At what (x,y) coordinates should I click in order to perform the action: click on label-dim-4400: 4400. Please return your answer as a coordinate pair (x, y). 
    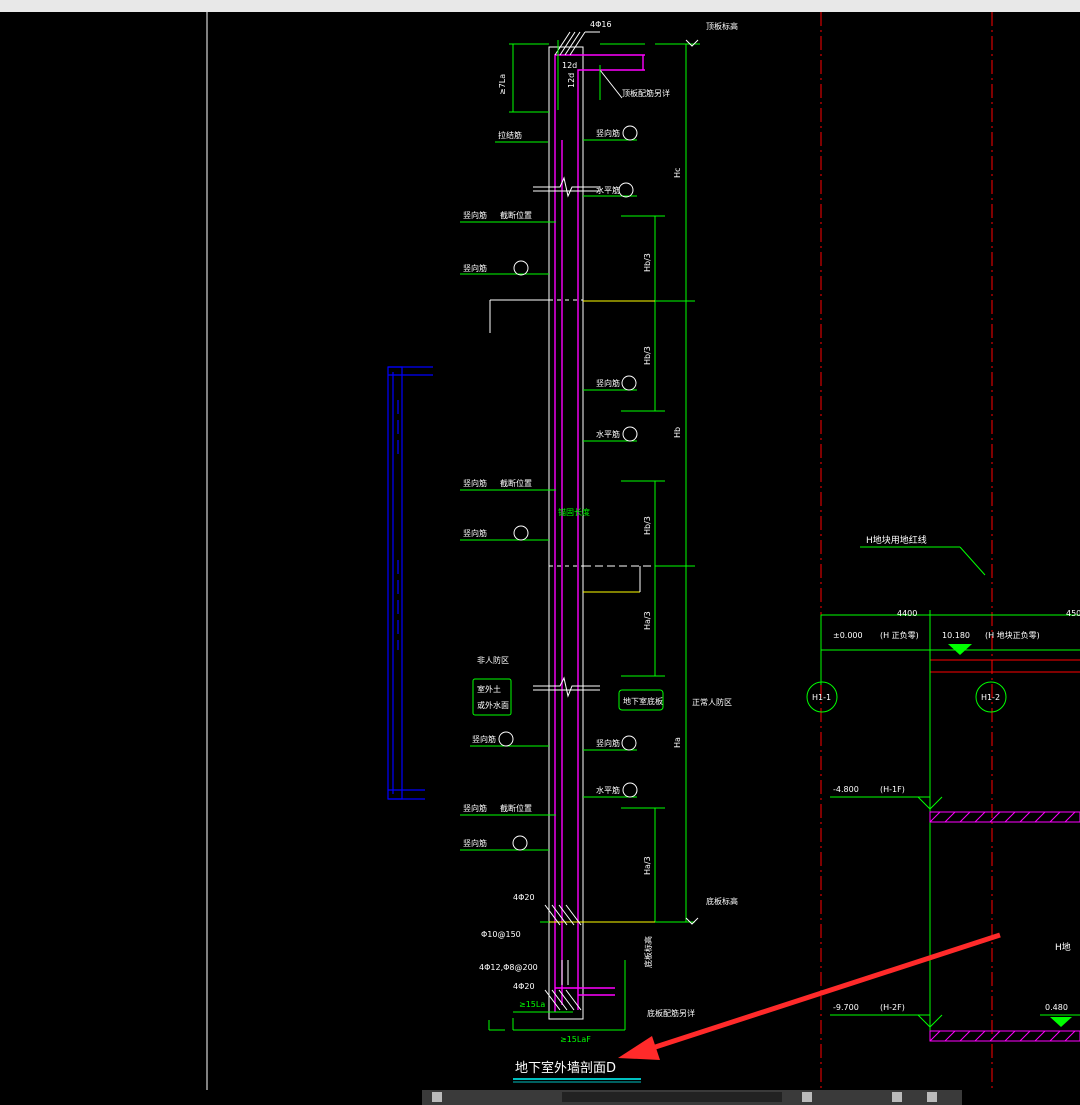
    Looking at the image, I should click on (907, 613).